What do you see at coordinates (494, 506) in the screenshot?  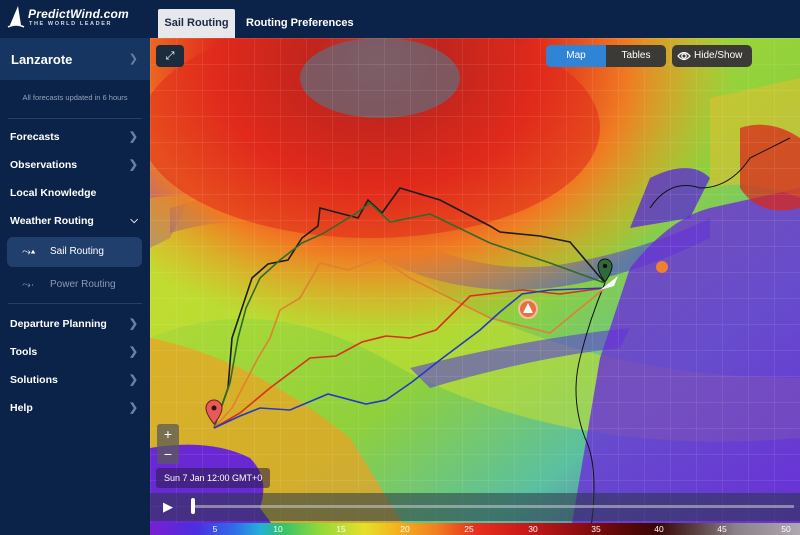 I see `timeline-track` at bounding box center [494, 506].